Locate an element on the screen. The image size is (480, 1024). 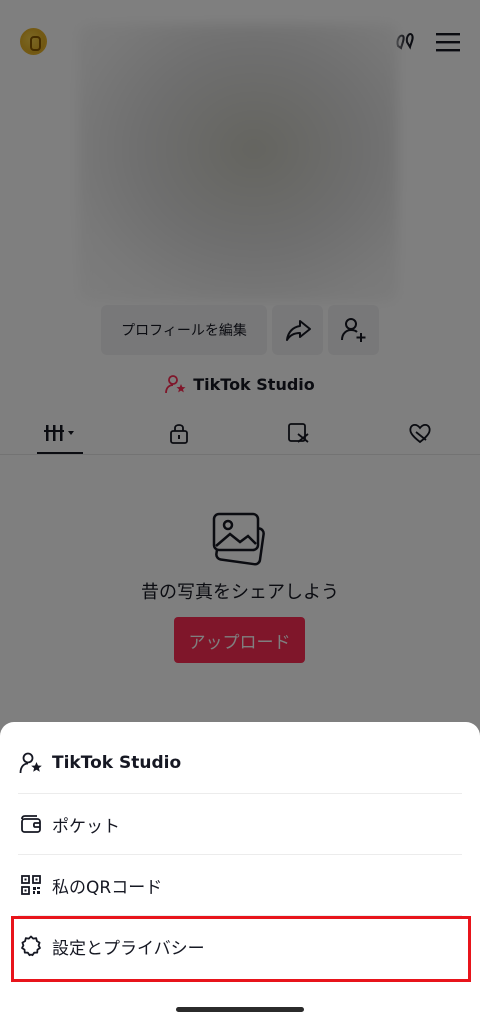
menu-item-label: ポケット is located at coordinates (86, 826).